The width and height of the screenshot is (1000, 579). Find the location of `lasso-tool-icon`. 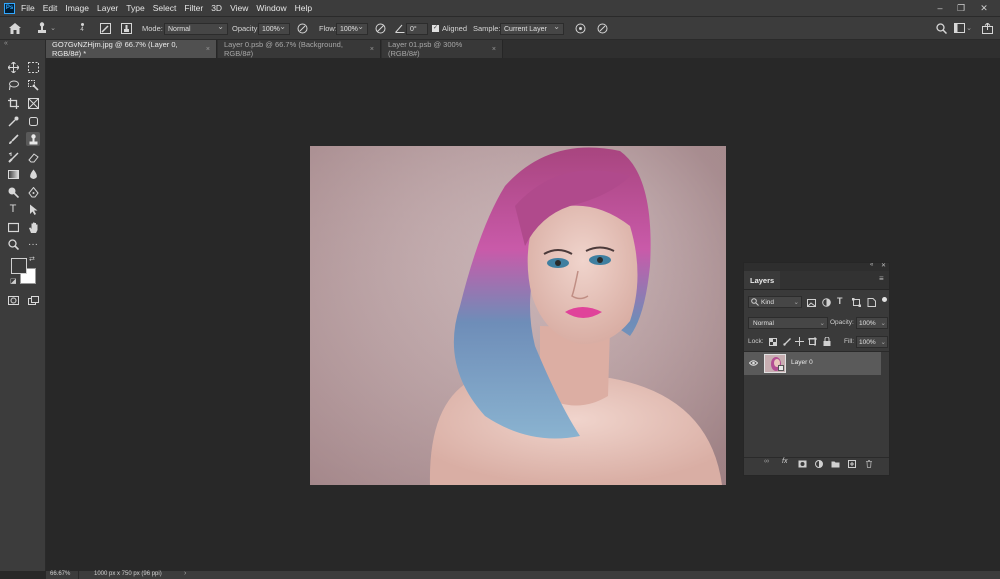

lasso-tool-icon is located at coordinates (13, 85).